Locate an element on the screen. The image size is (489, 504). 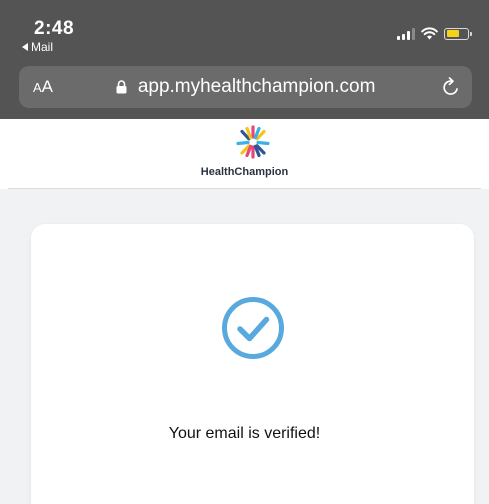
status-indicators is located at coordinates (434, 33).